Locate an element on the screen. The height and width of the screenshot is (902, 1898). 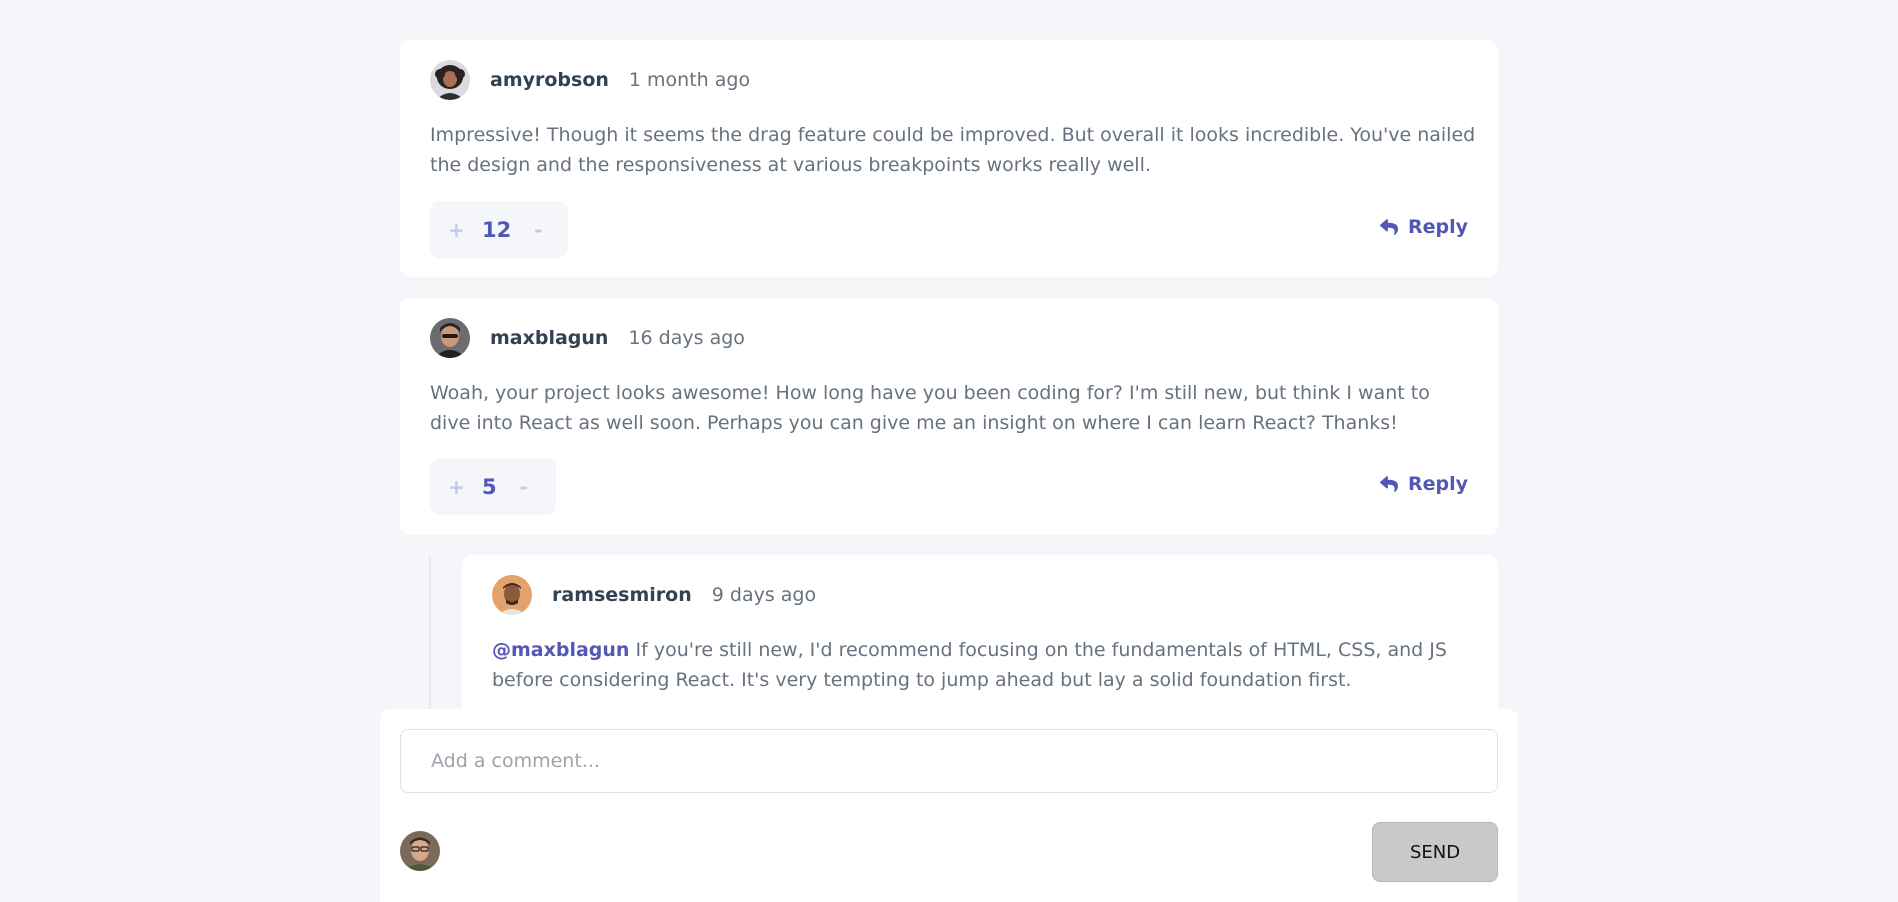
comment-timestamp: 16 days ago is located at coordinates (686, 338).